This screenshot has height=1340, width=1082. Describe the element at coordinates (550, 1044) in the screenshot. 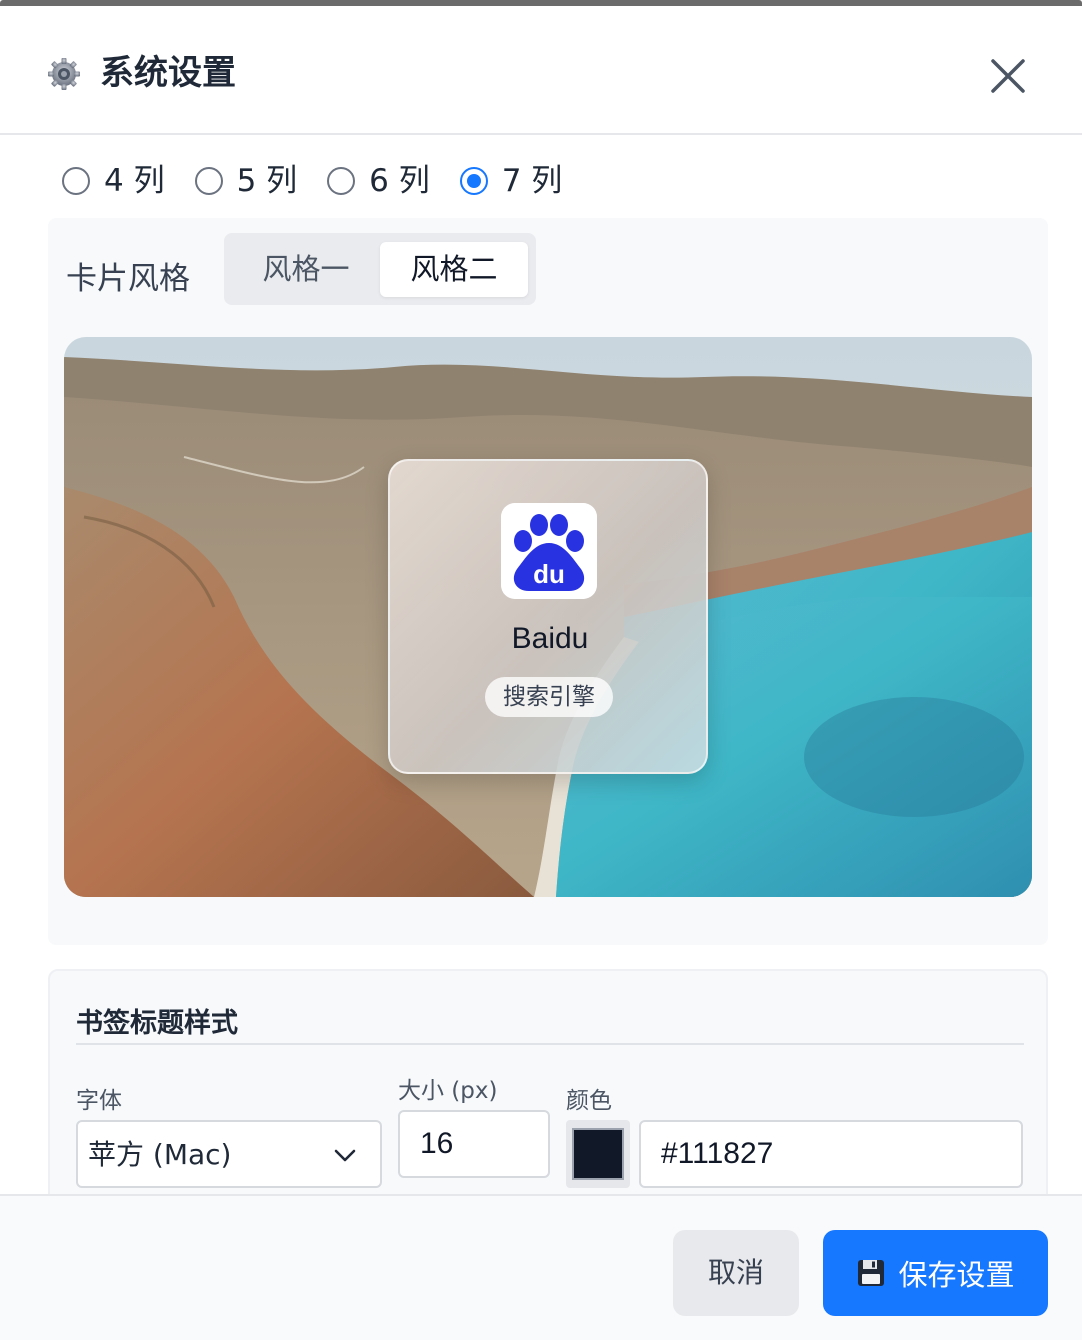

I see `section-divider` at that location.